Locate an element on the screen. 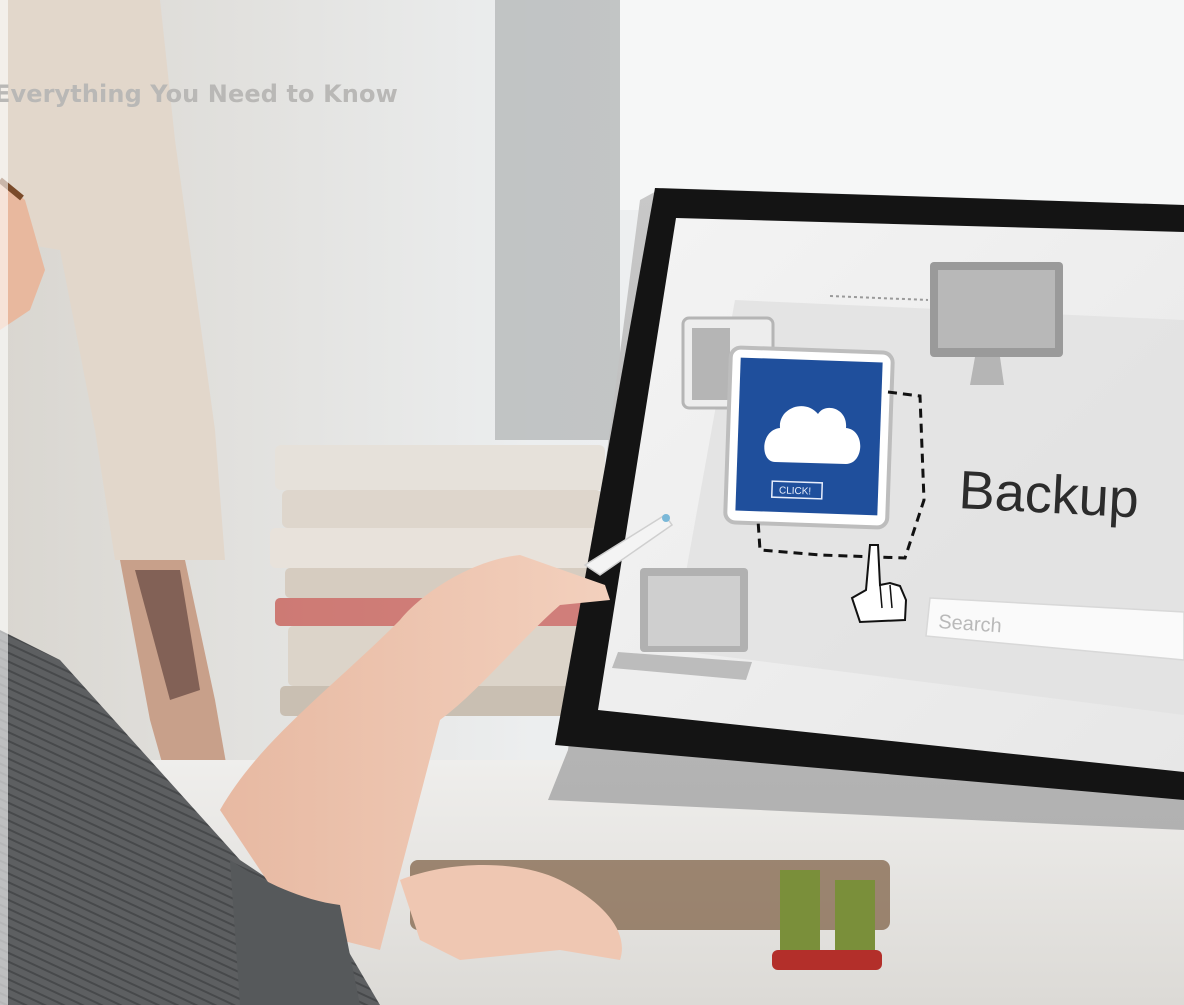 The width and height of the screenshot is (1184, 1005). search-placeholder: Search is located at coordinates (970, 624).